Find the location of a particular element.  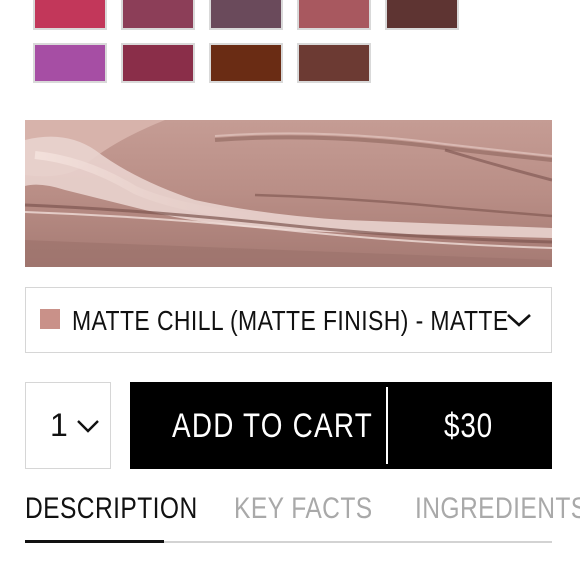

quantity-select: 1 is located at coordinates (68, 425).